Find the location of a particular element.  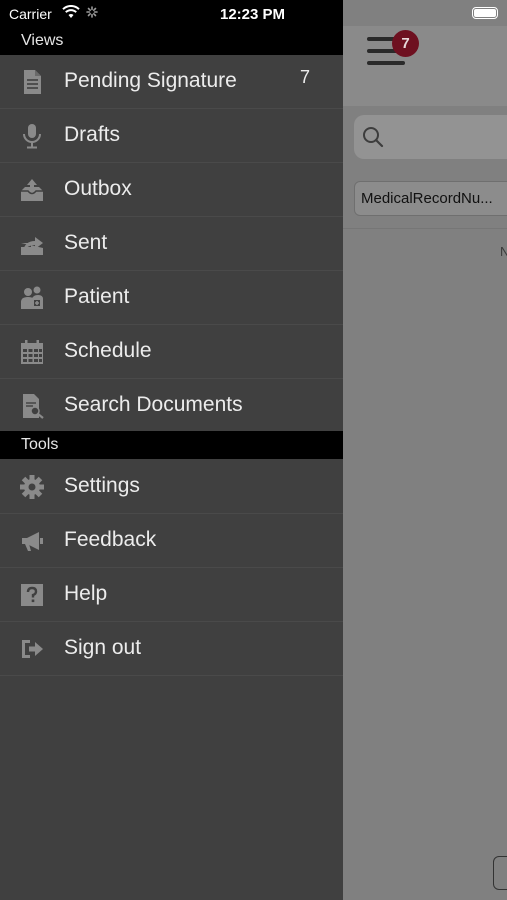

menu-item-label: Search Documents is located at coordinates (153, 404).